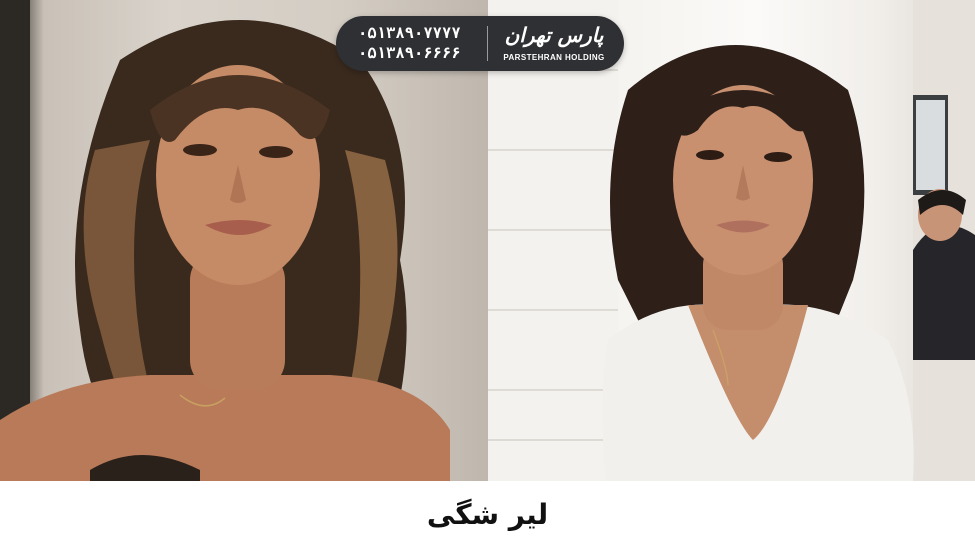  I want to click on phone-numbers: ۰۵۱۳۸۹۰۷۷۷۷ ۰۵۱۳۸۹۰۶۶۶۶, so click(419, 43).